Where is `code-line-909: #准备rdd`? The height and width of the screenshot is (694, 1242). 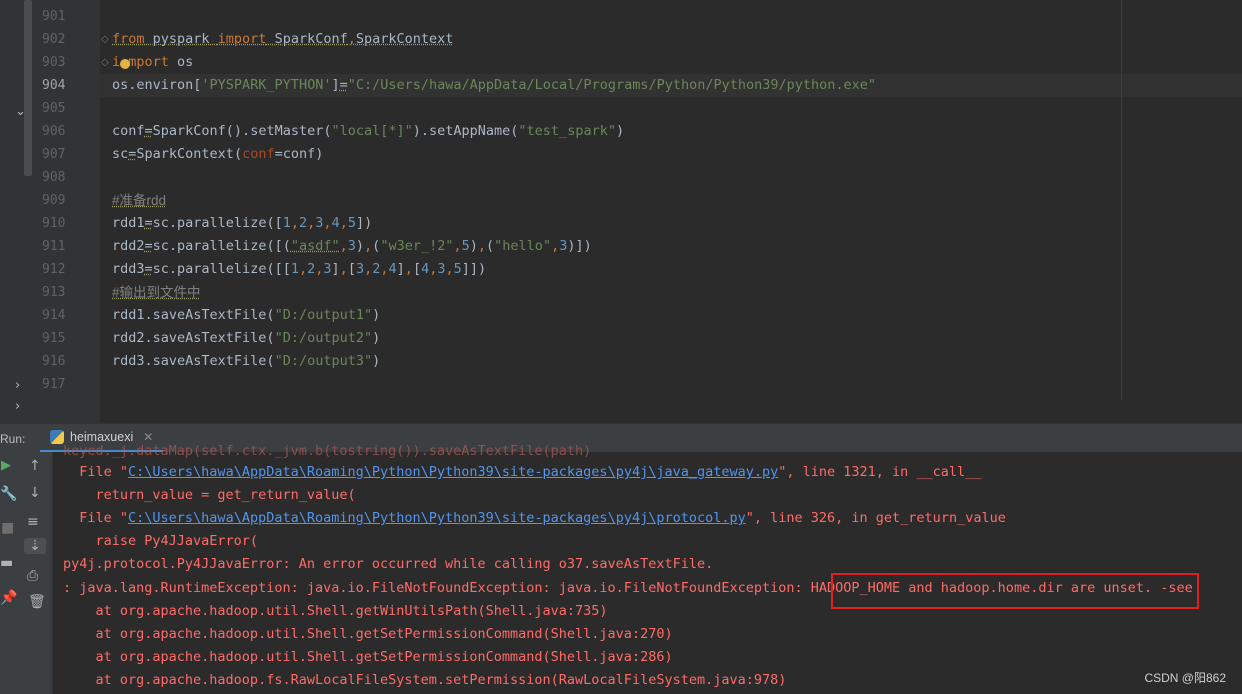
code-line-909: #准备rdd is located at coordinates (139, 201).